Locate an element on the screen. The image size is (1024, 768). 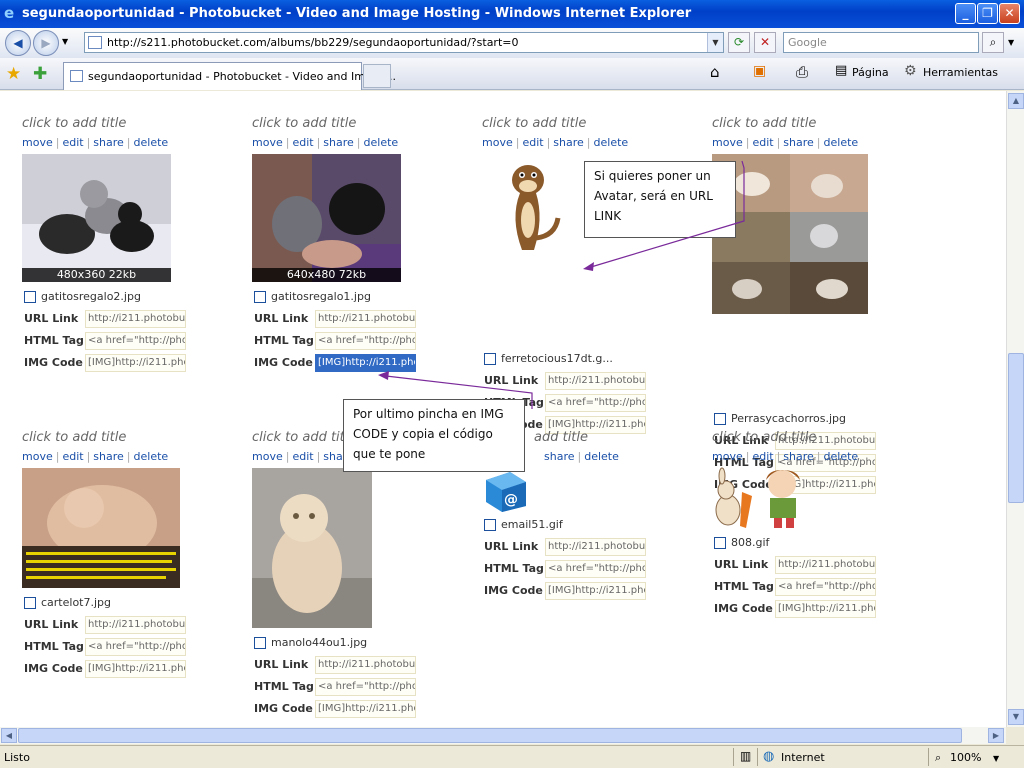
search-input: Google is located at coordinates (881, 42).